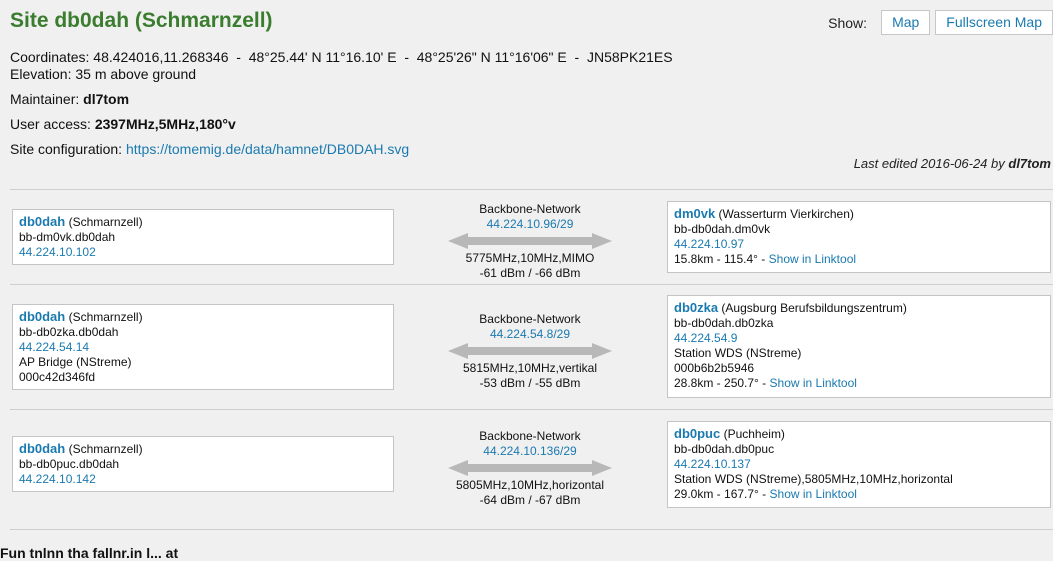 The image size is (1053, 561). I want to click on section-heading-partial: Fun tnlnn tha fallnr.in l... at, so click(89, 553).